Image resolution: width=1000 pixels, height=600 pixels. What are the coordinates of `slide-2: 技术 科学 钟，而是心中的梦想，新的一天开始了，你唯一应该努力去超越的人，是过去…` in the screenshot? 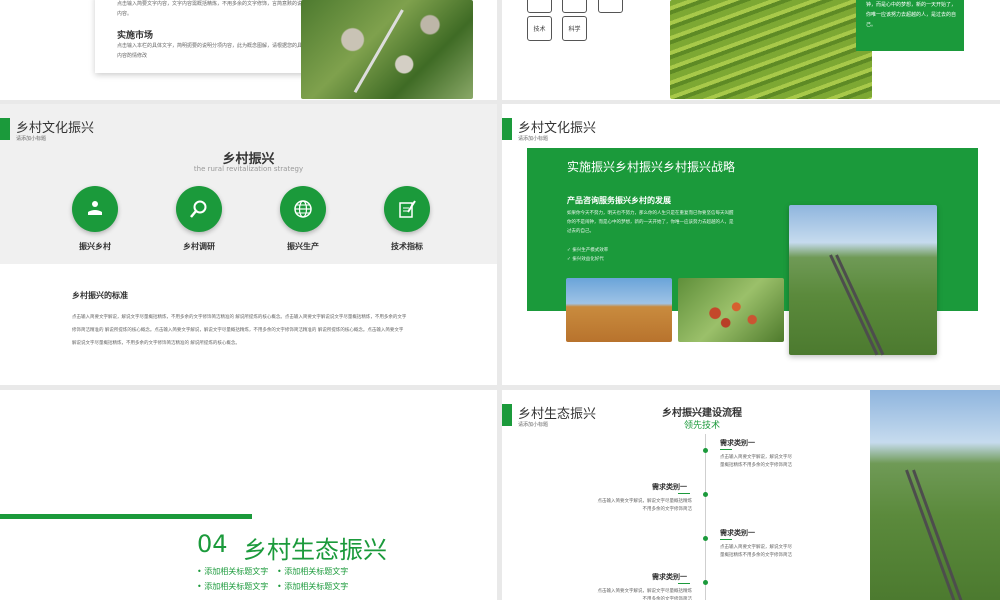 It's located at (751, 50).